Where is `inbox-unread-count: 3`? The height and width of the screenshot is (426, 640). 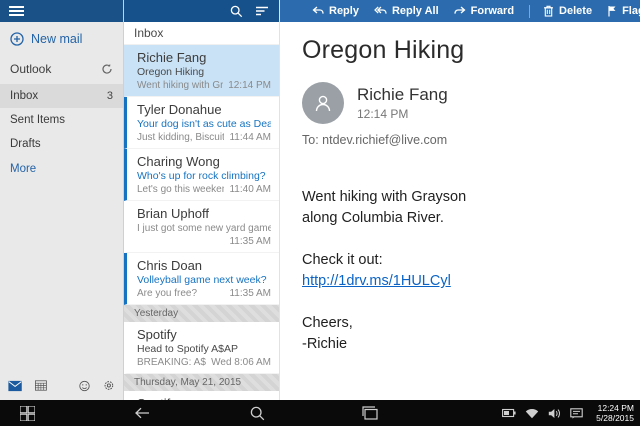
inbox-unread-count: 3 is located at coordinates (109, 96).